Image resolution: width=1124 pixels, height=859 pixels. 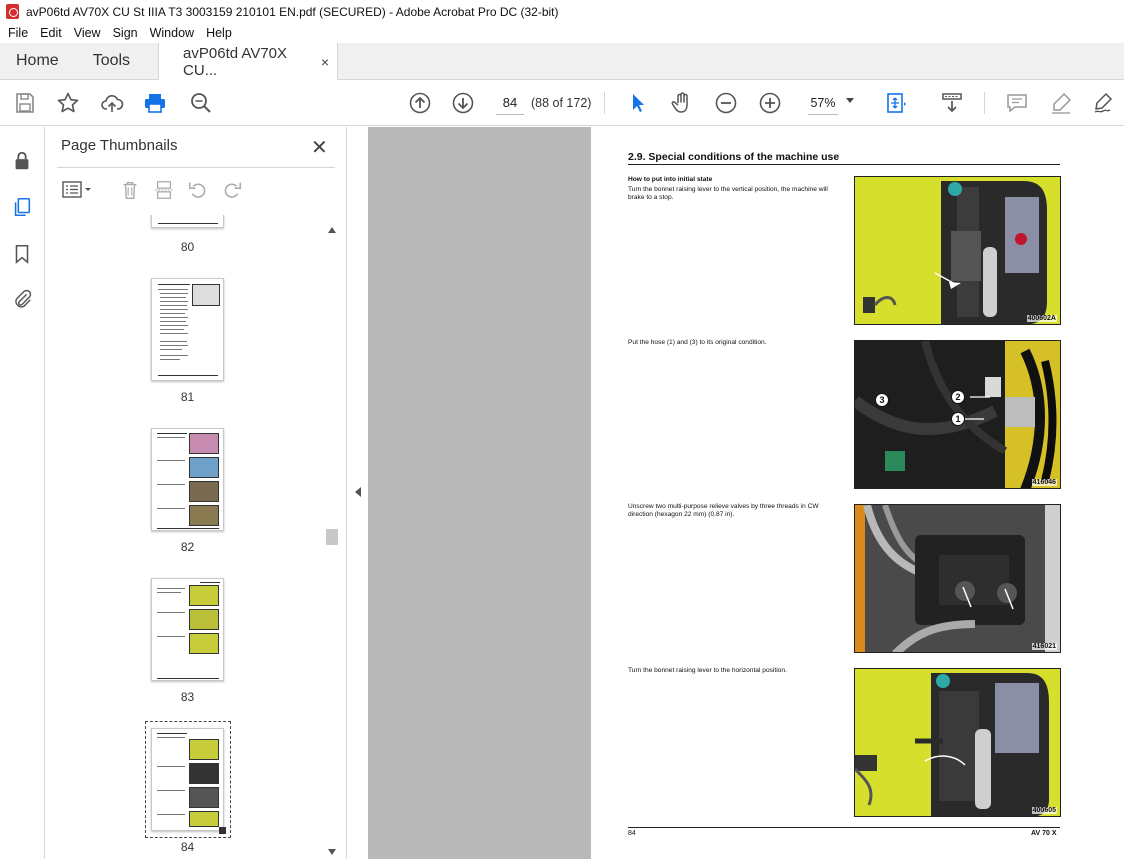 I want to click on highlight-button, so click(x=1061, y=103).